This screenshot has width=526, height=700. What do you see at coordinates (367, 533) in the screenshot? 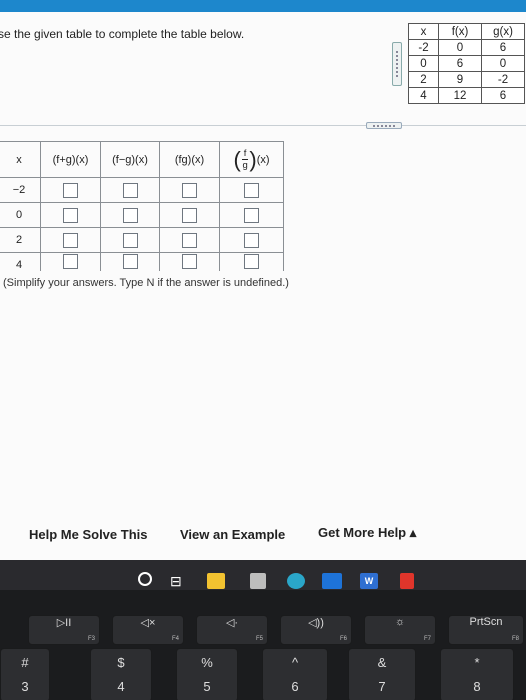
I see `get-more-help-button: Get More Help ▴` at bounding box center [367, 533].